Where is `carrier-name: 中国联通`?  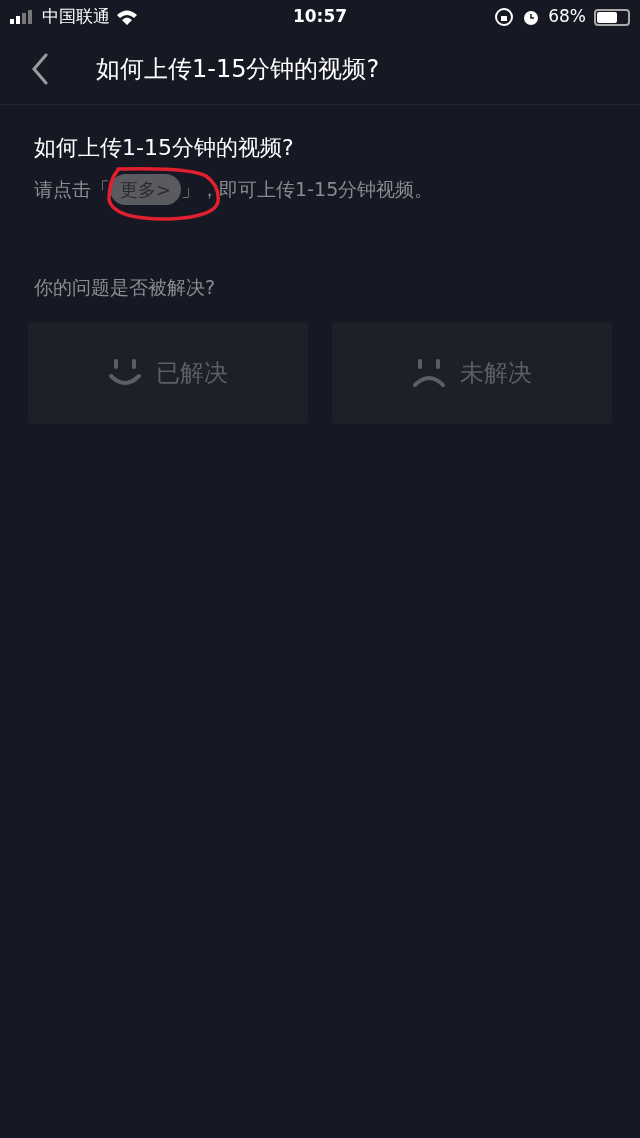
carrier-name: 中国联通 is located at coordinates (76, 17).